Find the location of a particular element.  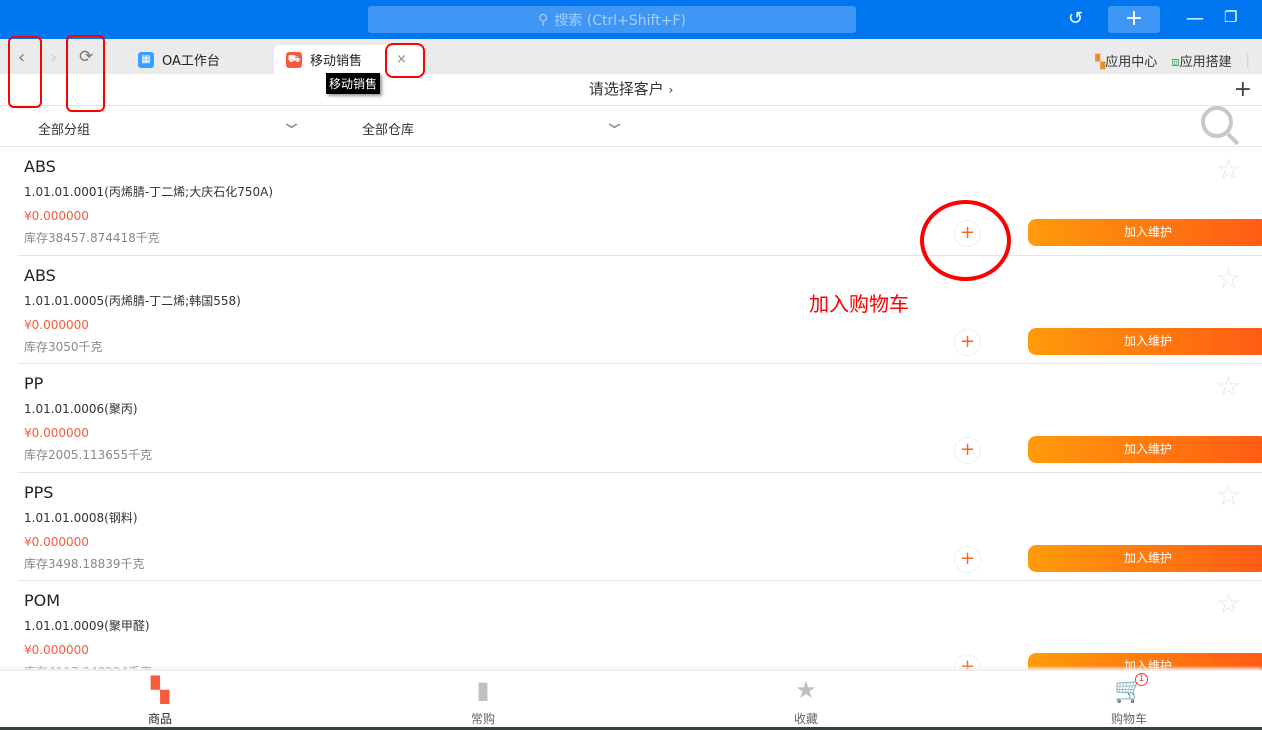

bag-icon: ▮ is located at coordinates (483, 690).